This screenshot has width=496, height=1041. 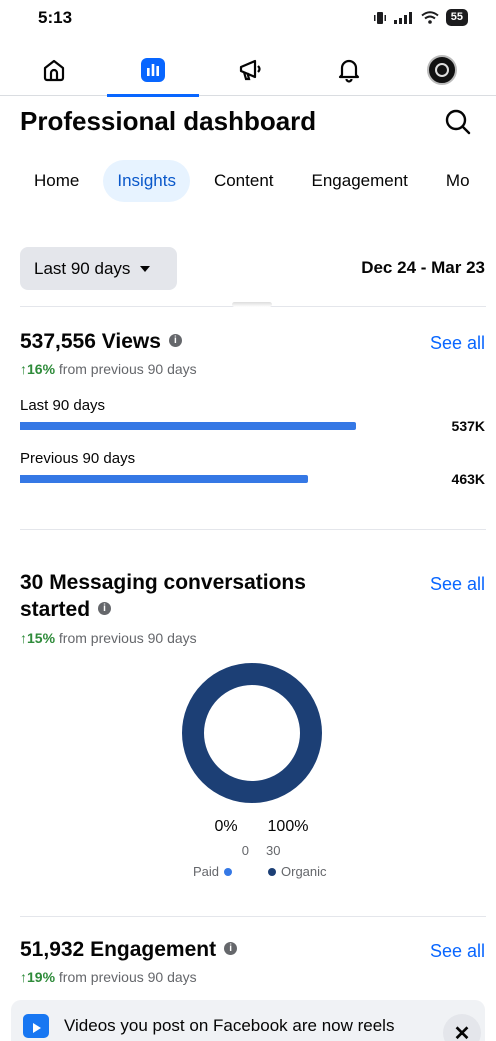 I want to click on messaging-donut-chart, so click(x=252, y=733).